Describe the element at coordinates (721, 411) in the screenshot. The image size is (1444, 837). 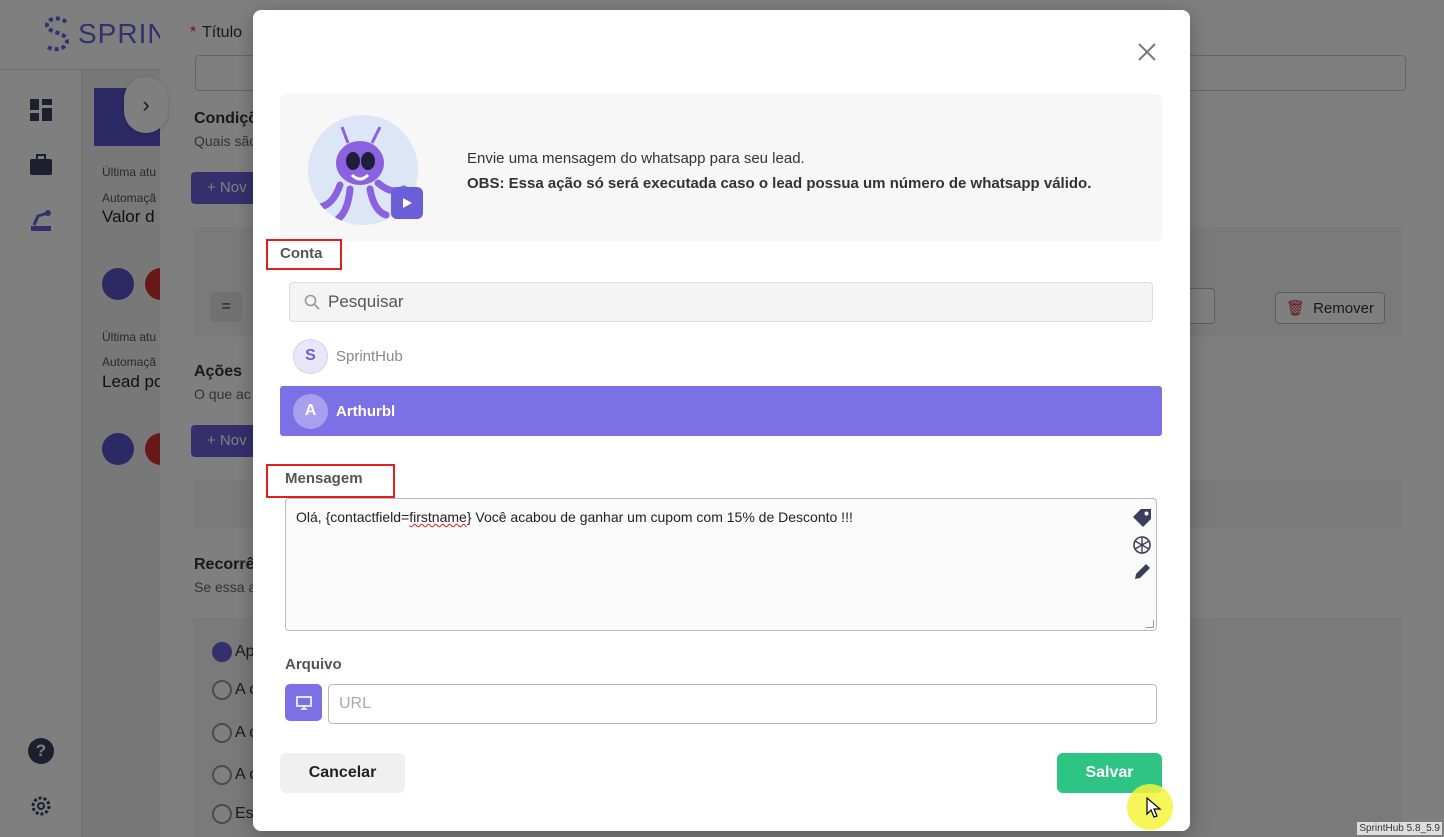
I see `account-option-arthurbl: A Arthurbl` at that location.